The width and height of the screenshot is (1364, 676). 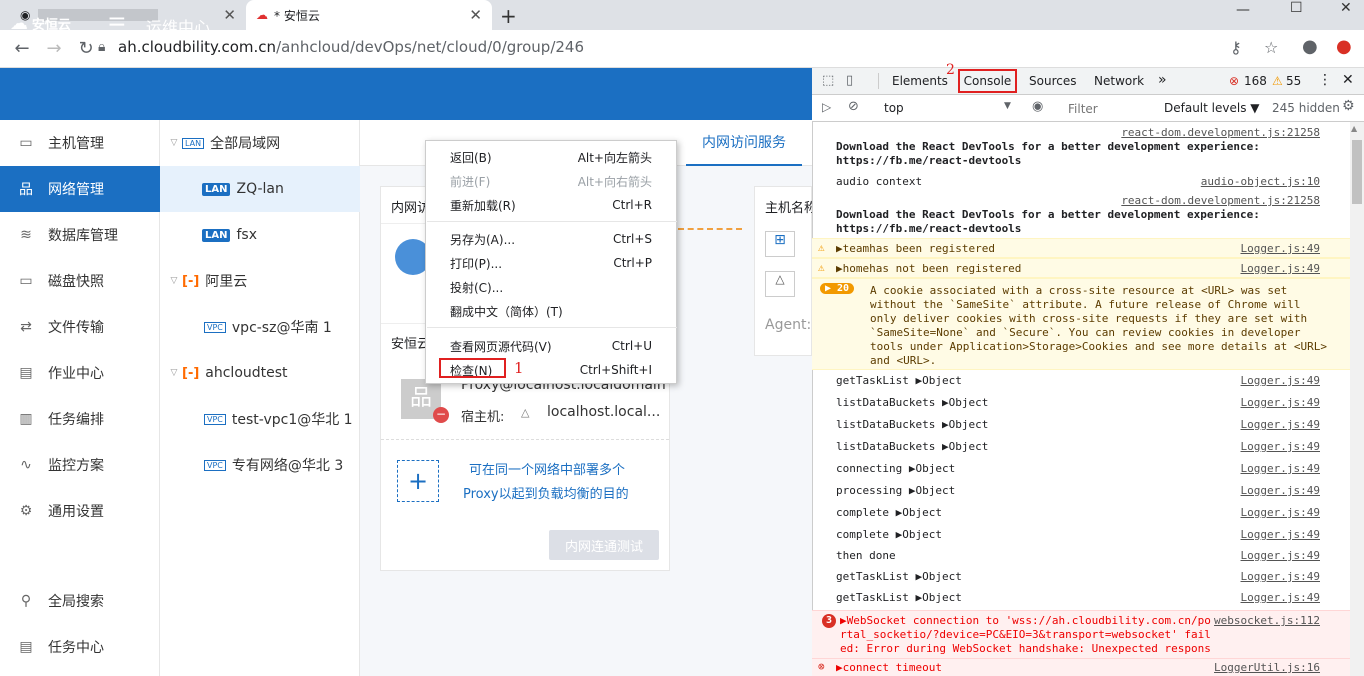 What do you see at coordinates (80, 419) in the screenshot?
I see `sidebar-item-orchestration: ▥ 任务编排` at bounding box center [80, 419].